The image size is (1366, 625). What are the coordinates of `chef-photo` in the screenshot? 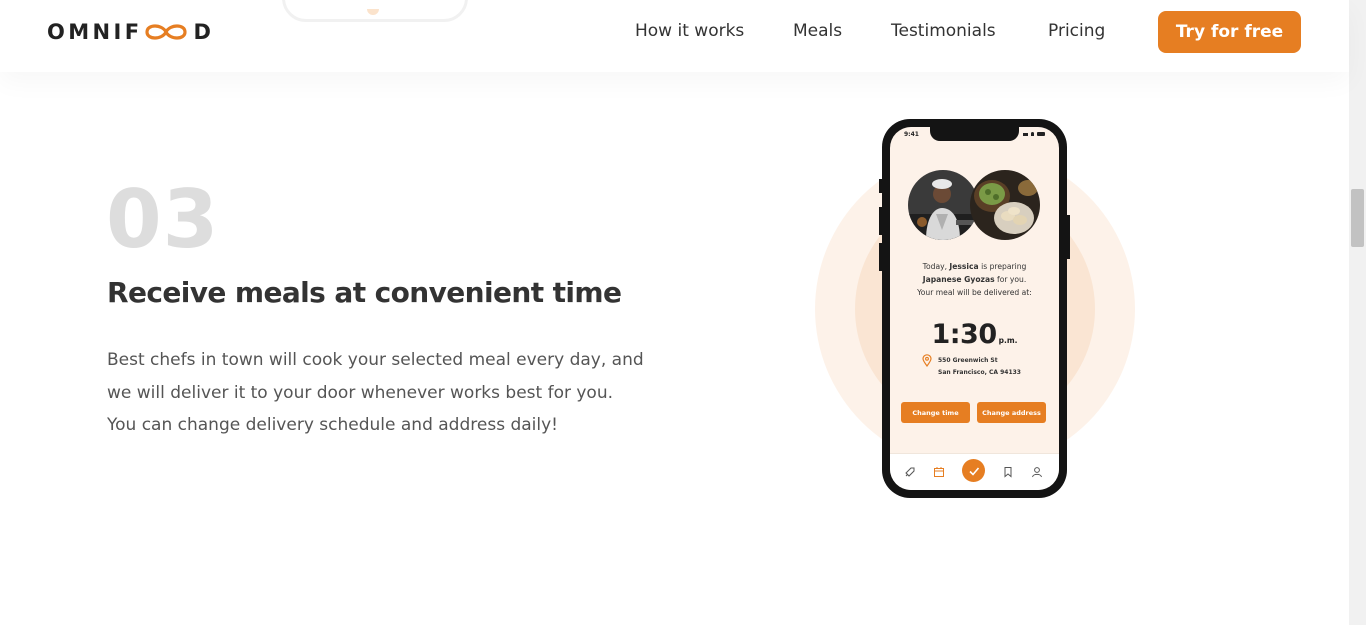 It's located at (943, 205).